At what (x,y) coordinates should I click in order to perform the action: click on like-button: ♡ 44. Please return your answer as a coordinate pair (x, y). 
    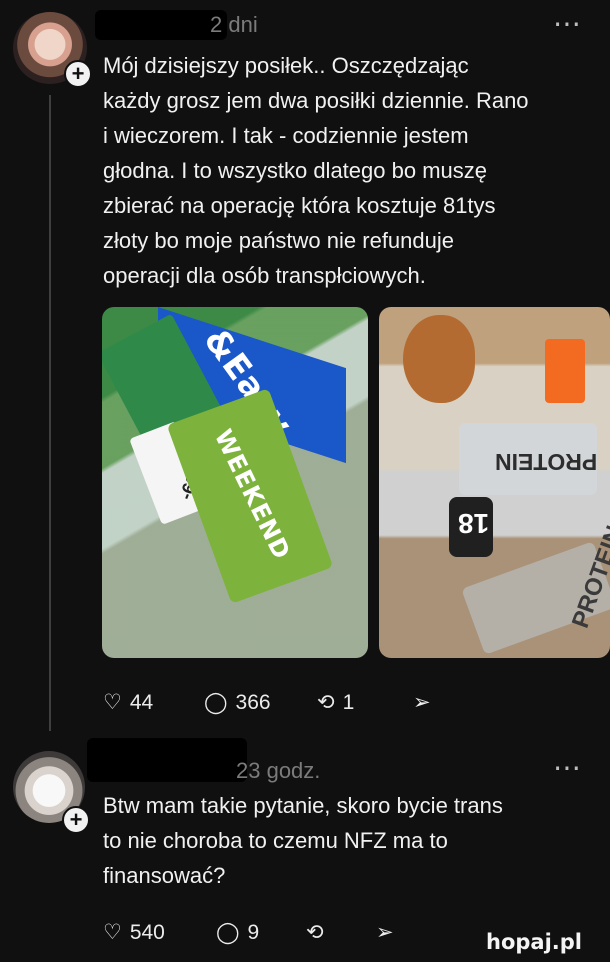
    Looking at the image, I should click on (128, 702).